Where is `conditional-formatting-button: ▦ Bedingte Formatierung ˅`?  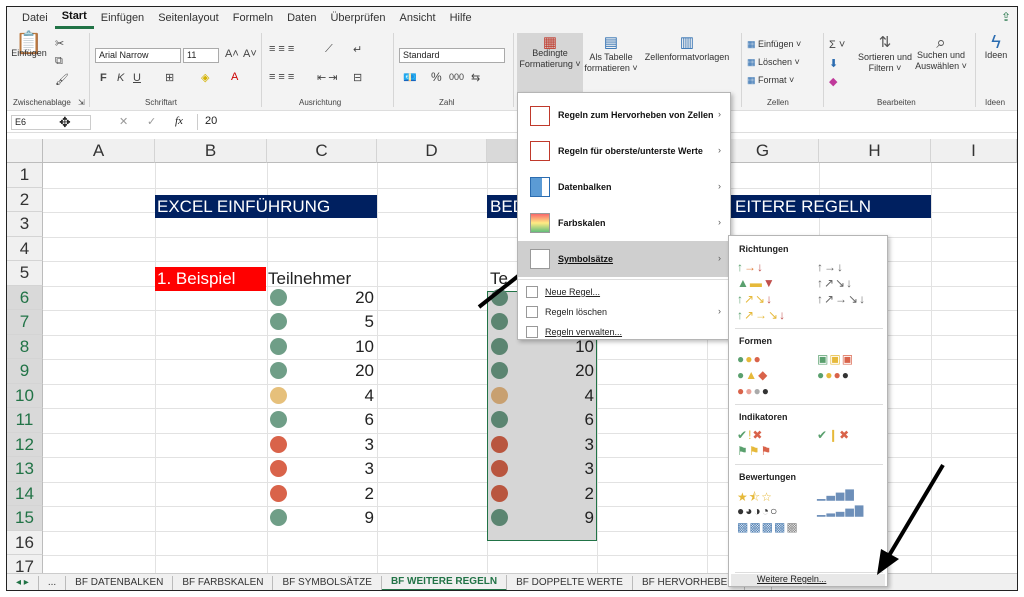 conditional-formatting-button: ▦ Bedingte Formatierung ˅ is located at coordinates (550, 63).